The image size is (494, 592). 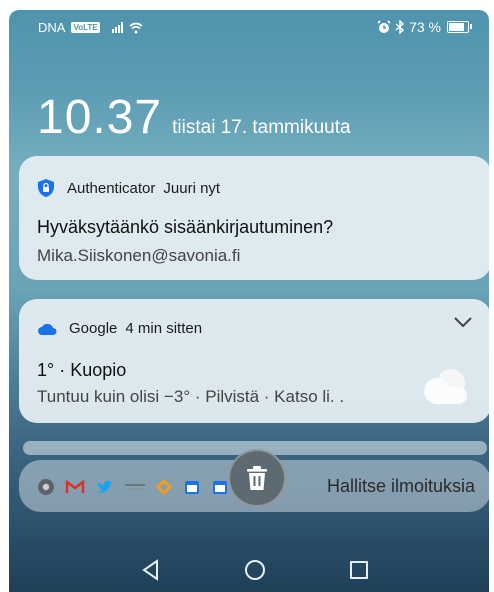 I want to click on trash-icon, so click(x=257, y=478).